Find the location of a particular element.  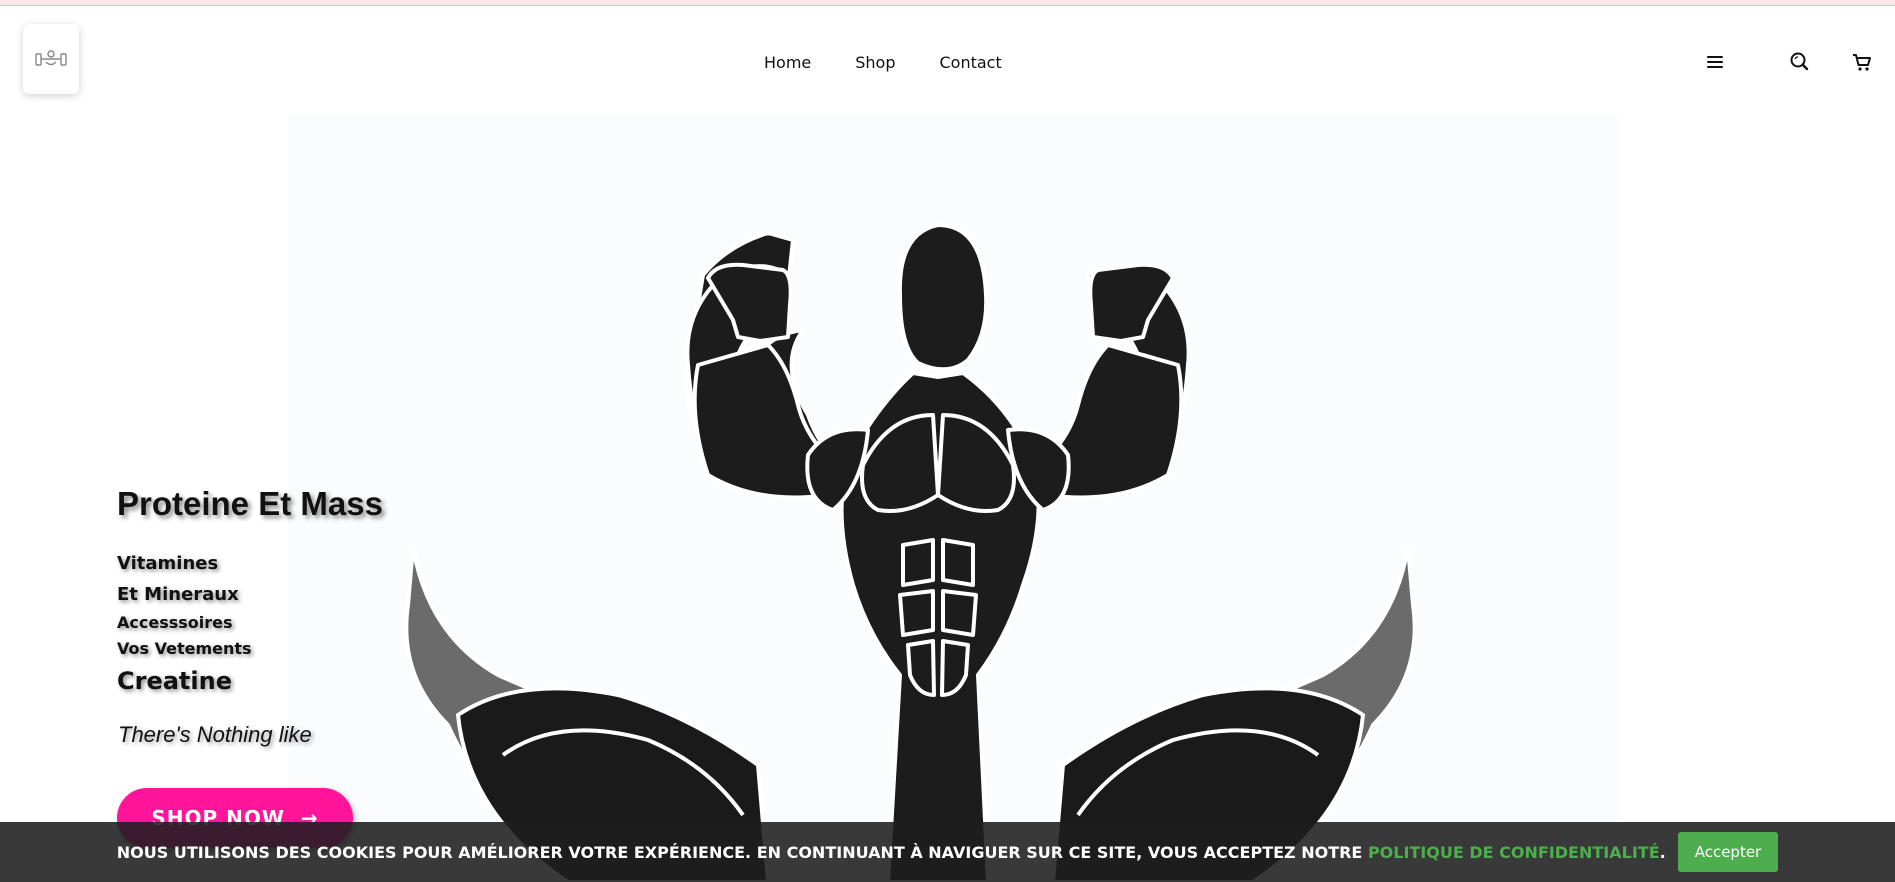

hero-line-creatine: Creatine is located at coordinates (174, 681).